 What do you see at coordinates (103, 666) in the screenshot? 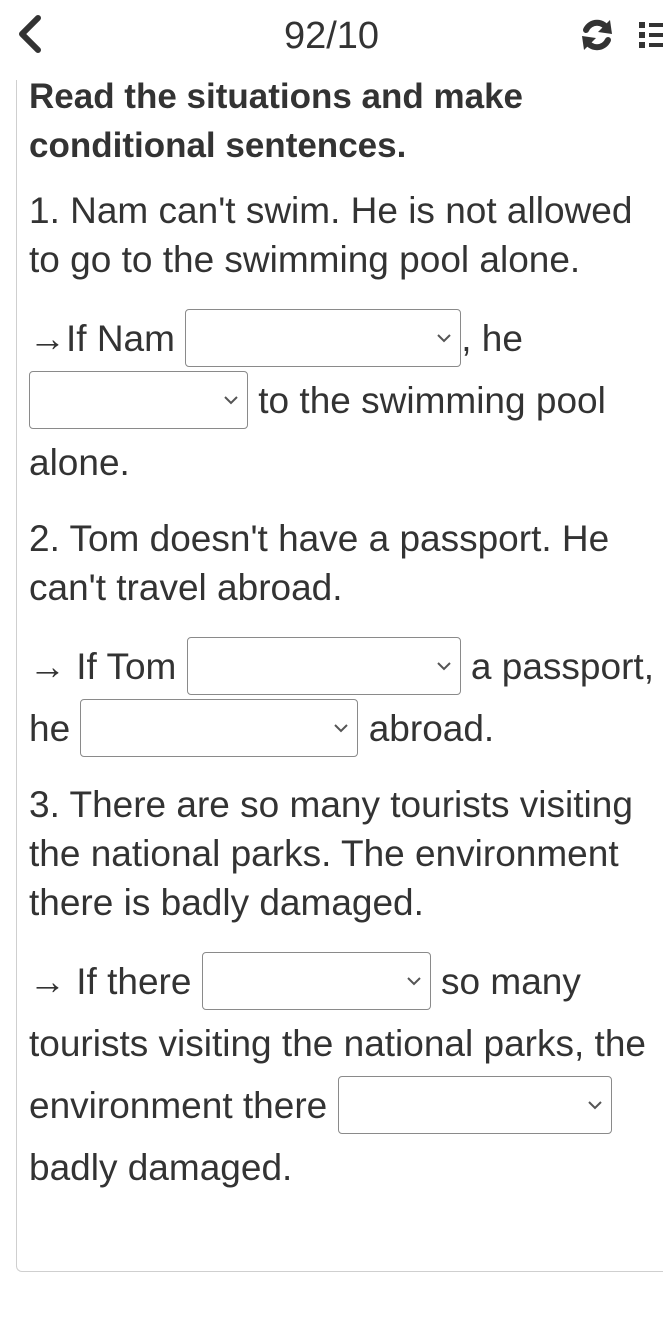
I see `answer-2-part-1: → If Tom` at bounding box center [103, 666].